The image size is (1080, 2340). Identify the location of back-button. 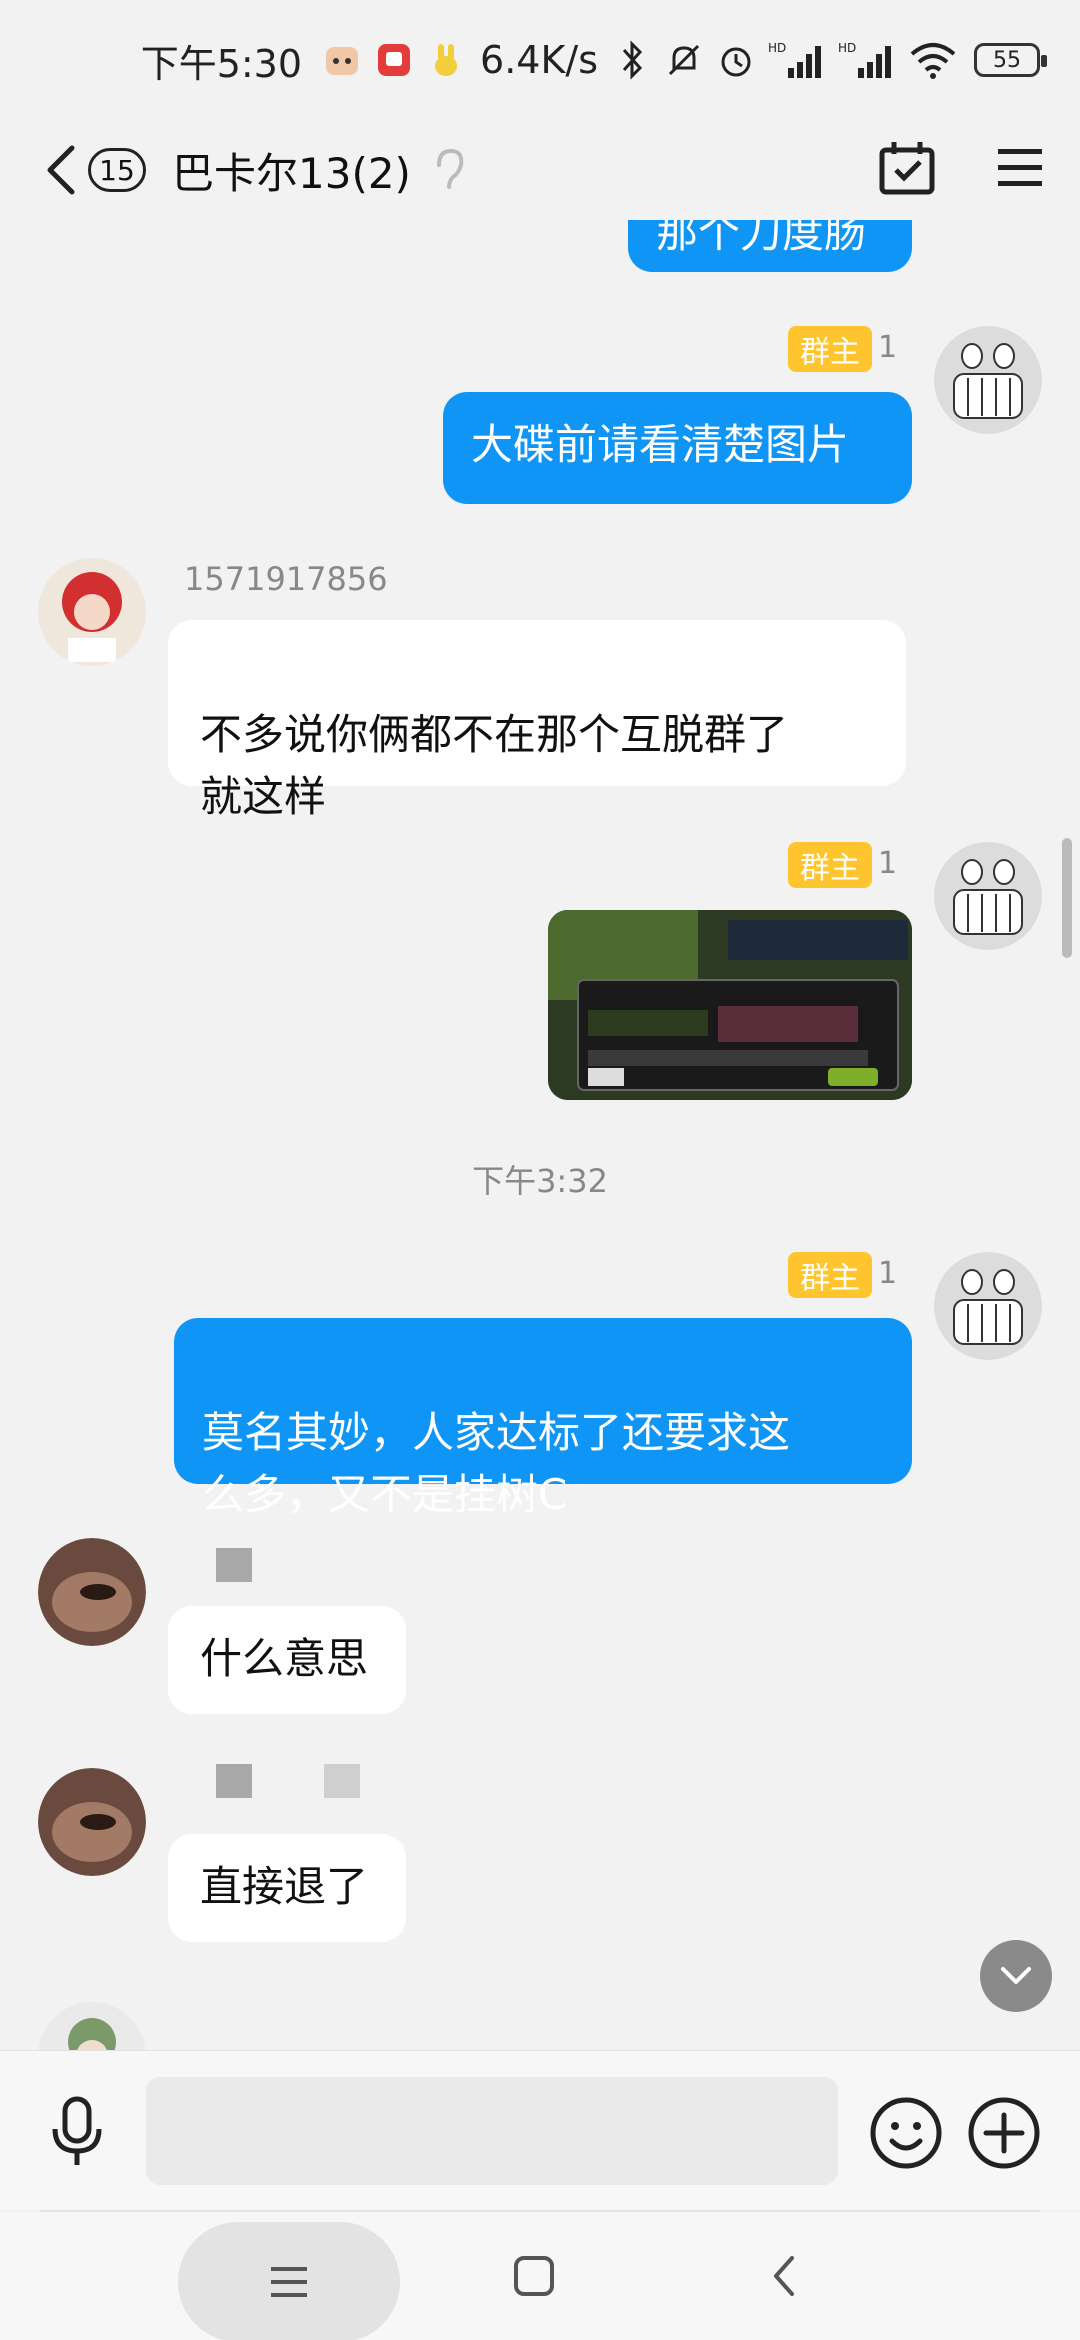
(61, 170).